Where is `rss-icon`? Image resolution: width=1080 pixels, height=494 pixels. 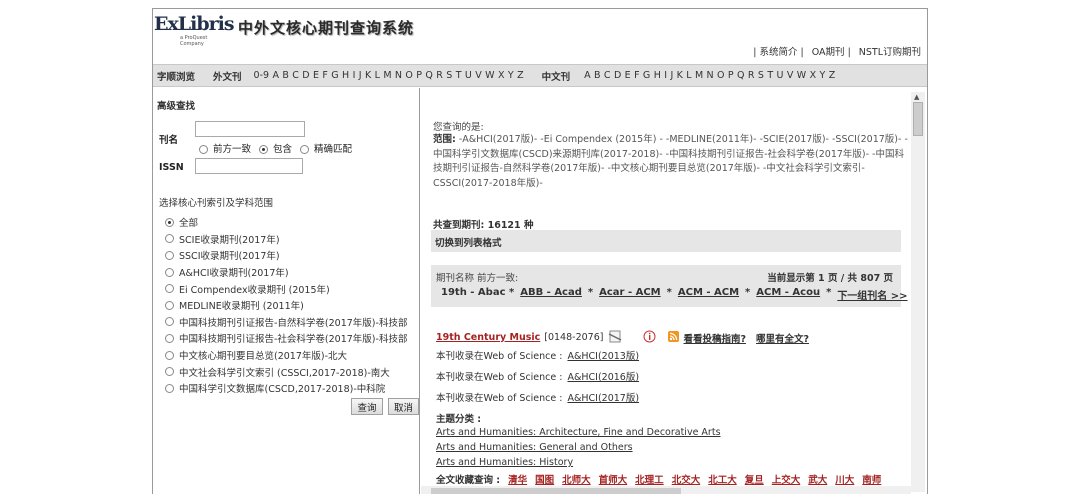
rss-icon is located at coordinates (674, 337).